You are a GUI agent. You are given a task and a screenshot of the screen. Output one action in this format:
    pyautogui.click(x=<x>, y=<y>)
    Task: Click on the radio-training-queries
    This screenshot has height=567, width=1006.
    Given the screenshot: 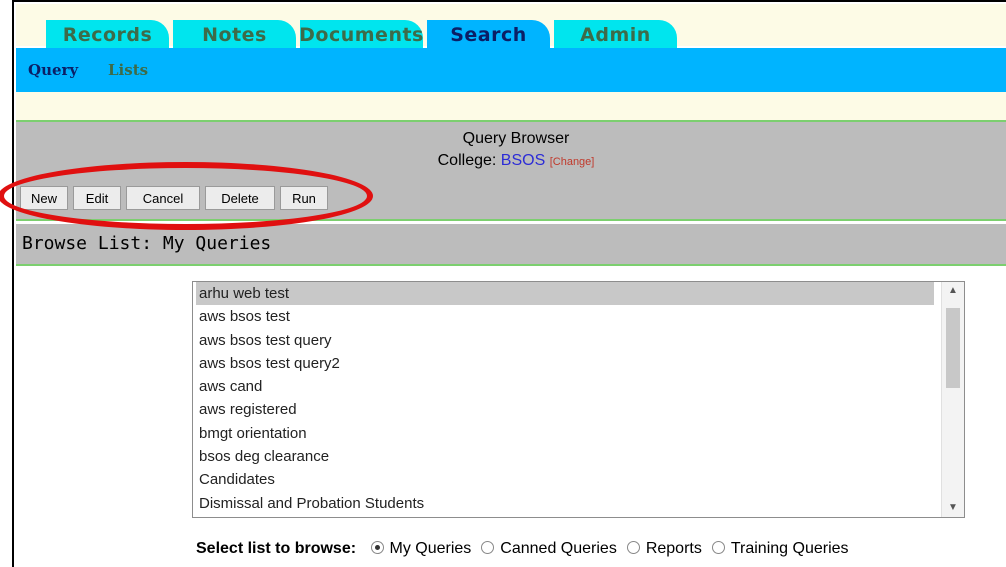 What is the action you would take?
    pyautogui.click(x=718, y=547)
    